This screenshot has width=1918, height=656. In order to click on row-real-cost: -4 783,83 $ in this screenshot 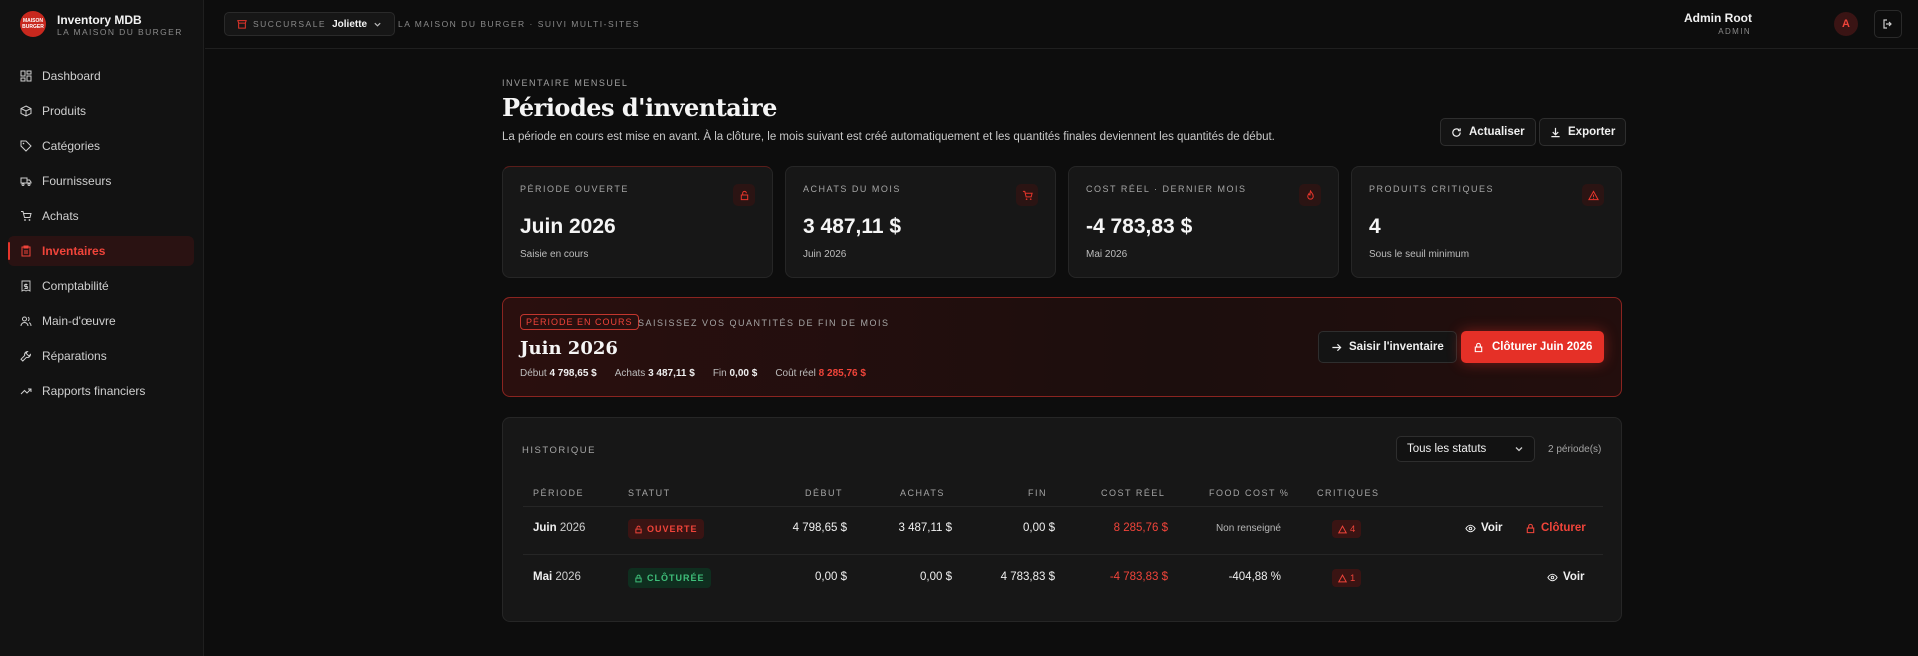, I will do `click(1138, 577)`.